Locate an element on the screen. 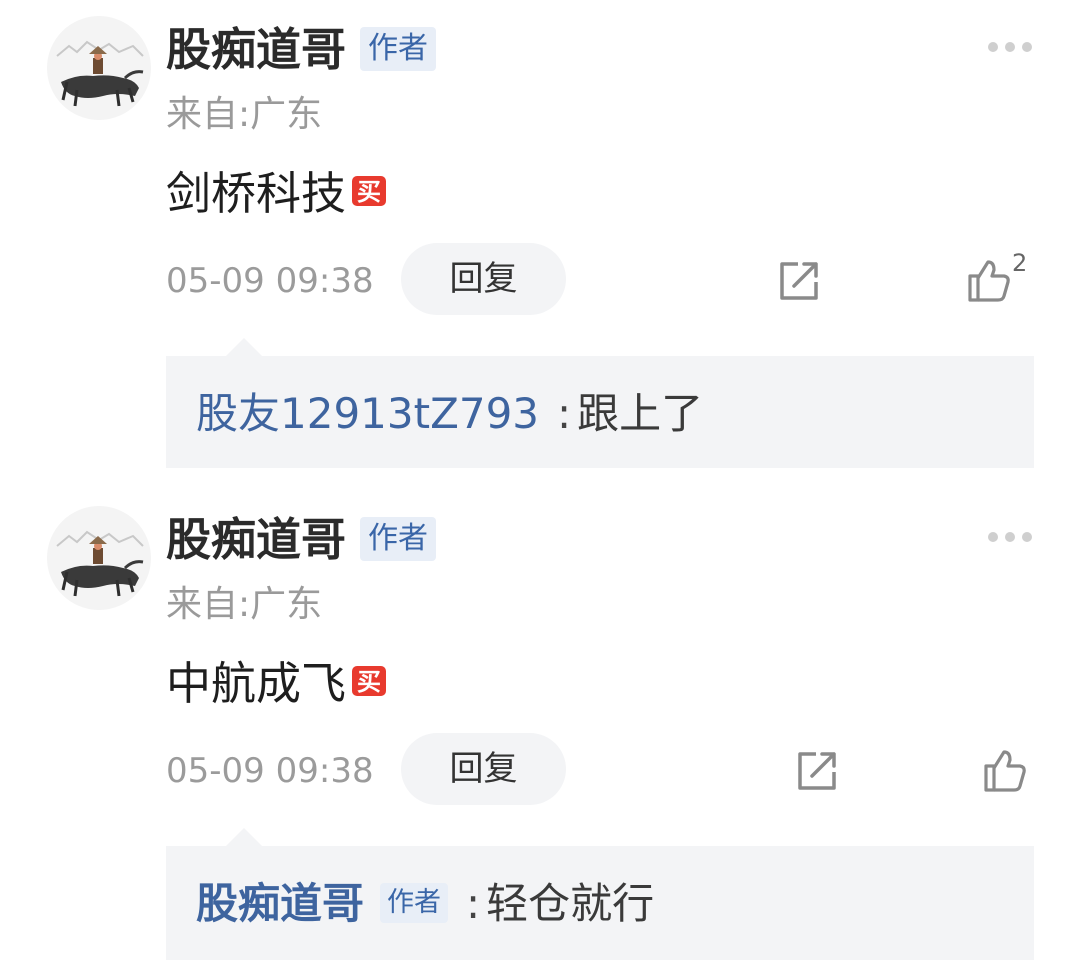  comment-text: 中航成飞 is located at coordinates (256, 683).